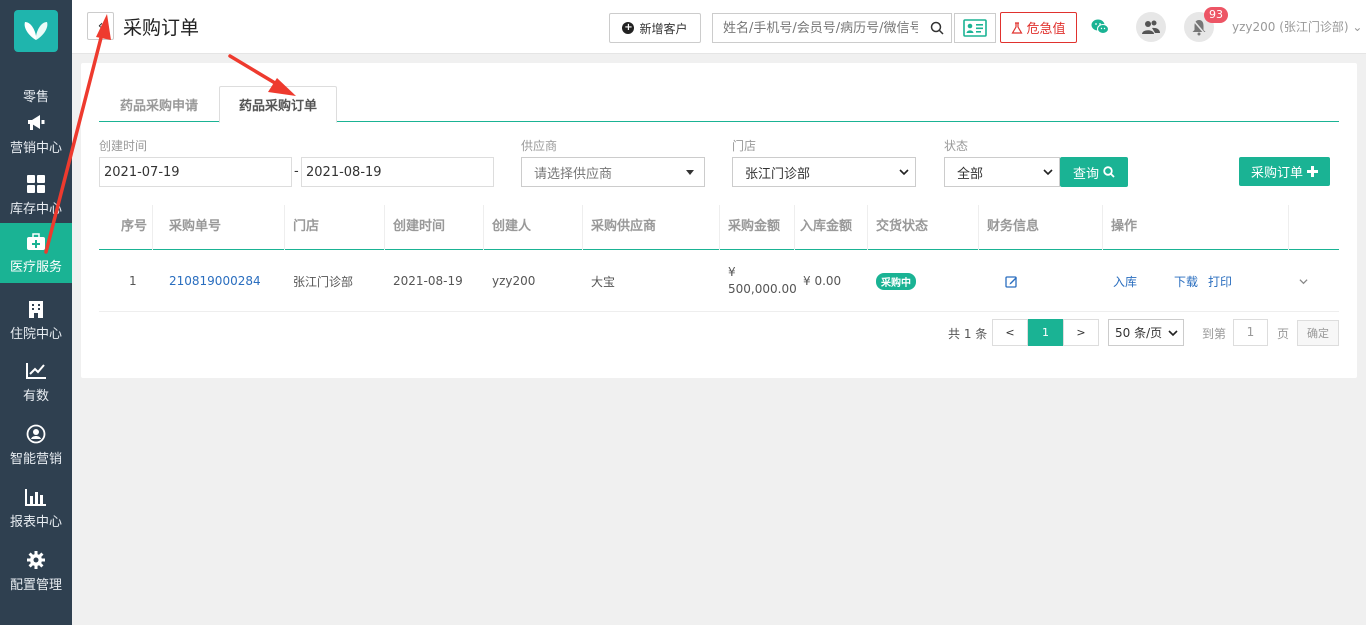 This screenshot has width=1366, height=625. Describe the element at coordinates (36, 434) in the screenshot. I see `smart-marketing-icon` at that location.